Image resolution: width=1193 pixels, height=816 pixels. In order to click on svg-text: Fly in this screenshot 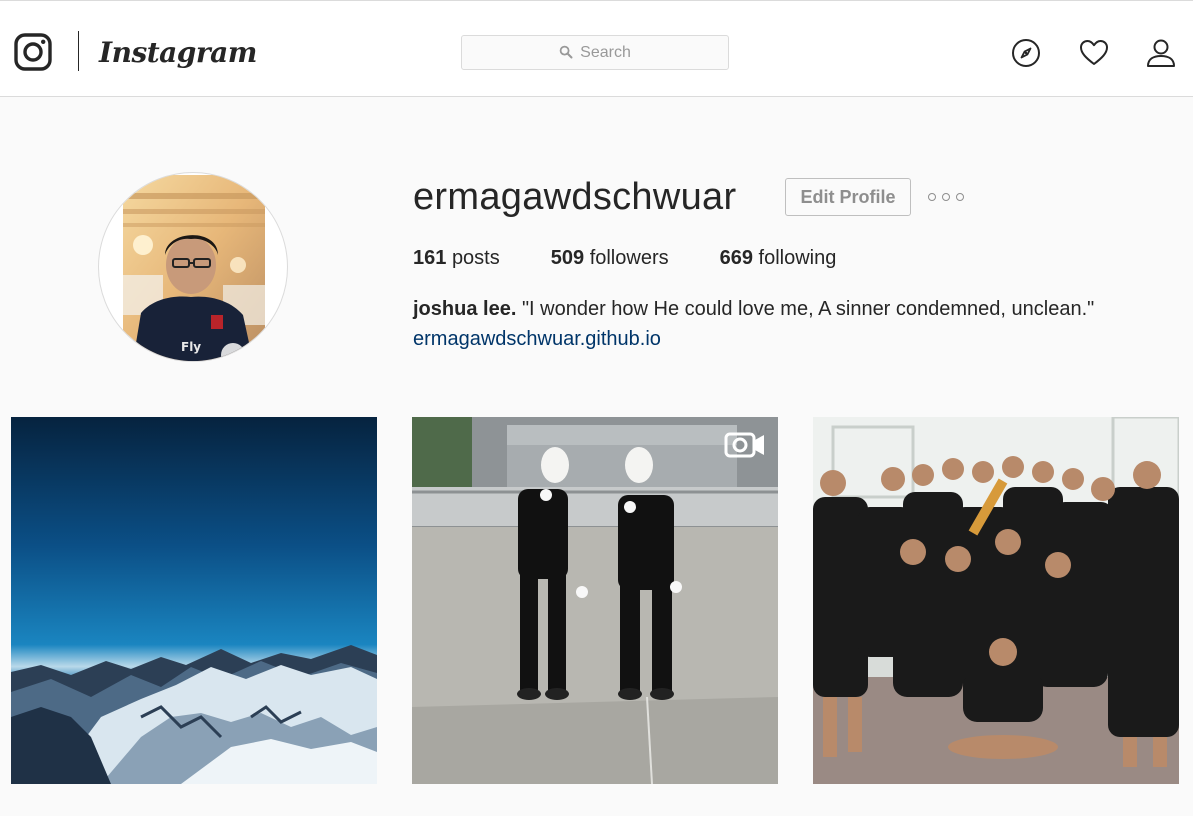, I will do `click(191, 347)`.